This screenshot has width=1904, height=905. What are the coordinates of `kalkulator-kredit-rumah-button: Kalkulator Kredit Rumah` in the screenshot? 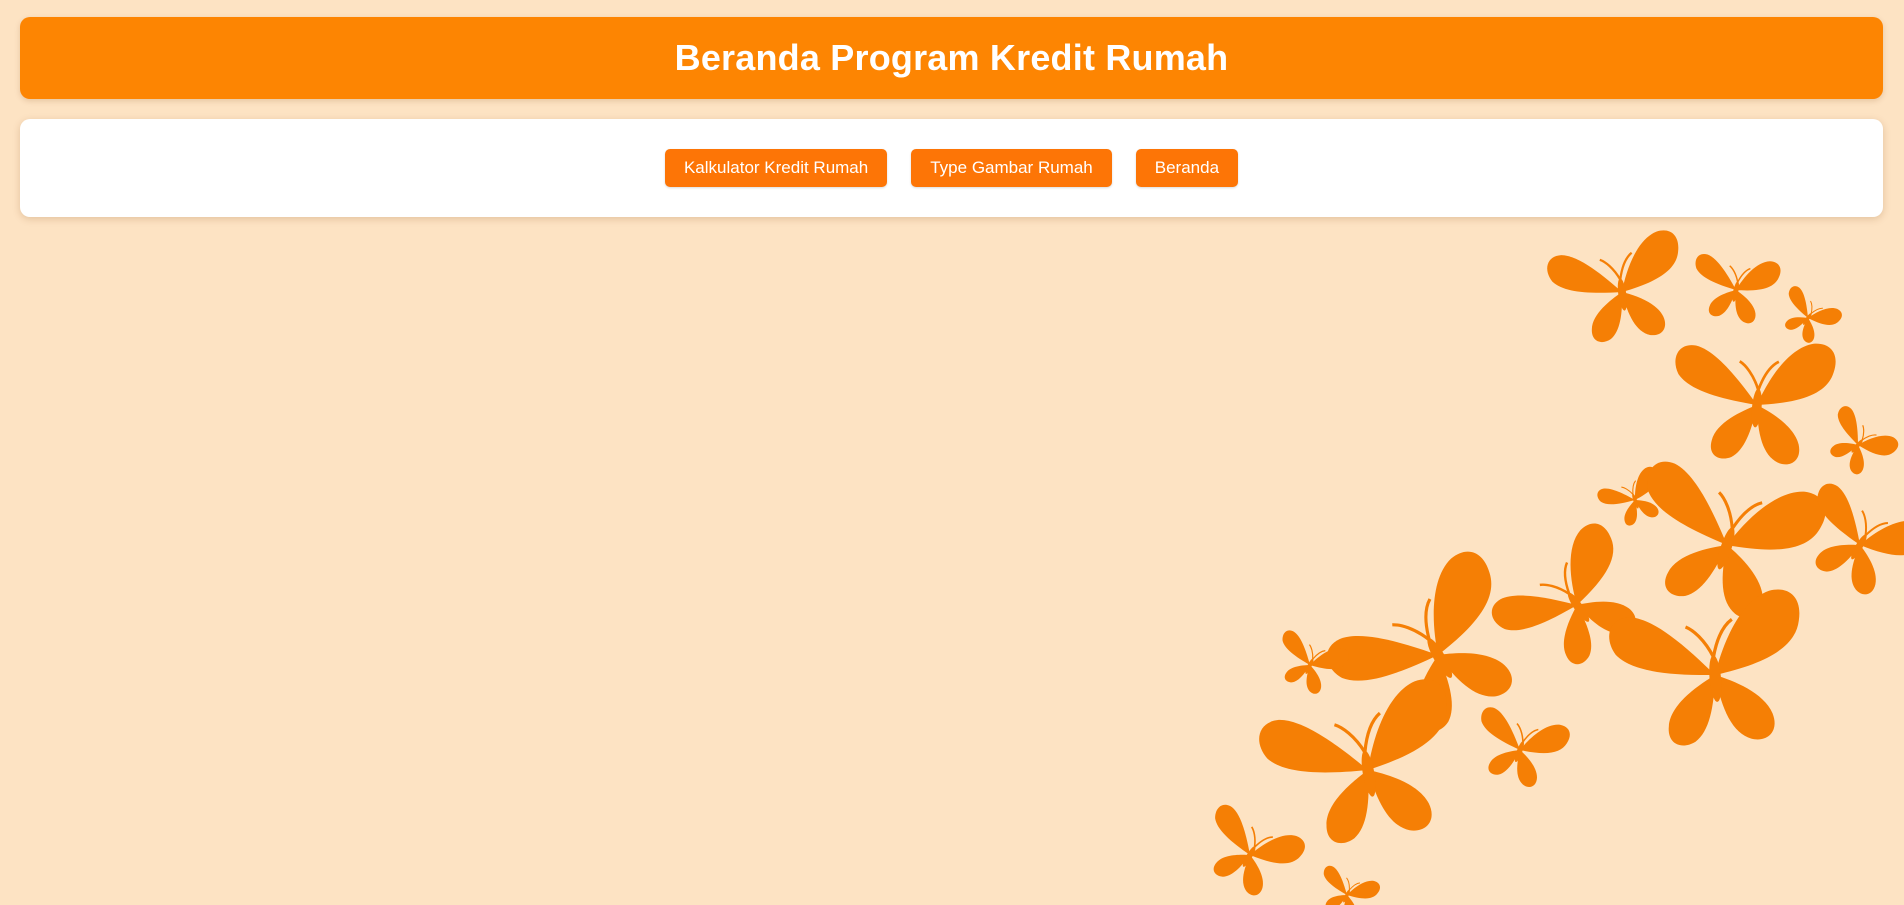 It's located at (776, 168).